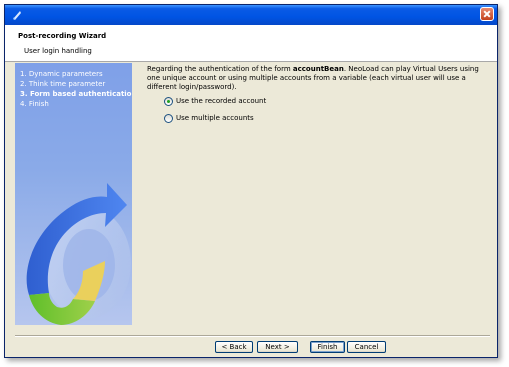 This screenshot has height=367, width=509. I want to click on close-icon, so click(487, 14).